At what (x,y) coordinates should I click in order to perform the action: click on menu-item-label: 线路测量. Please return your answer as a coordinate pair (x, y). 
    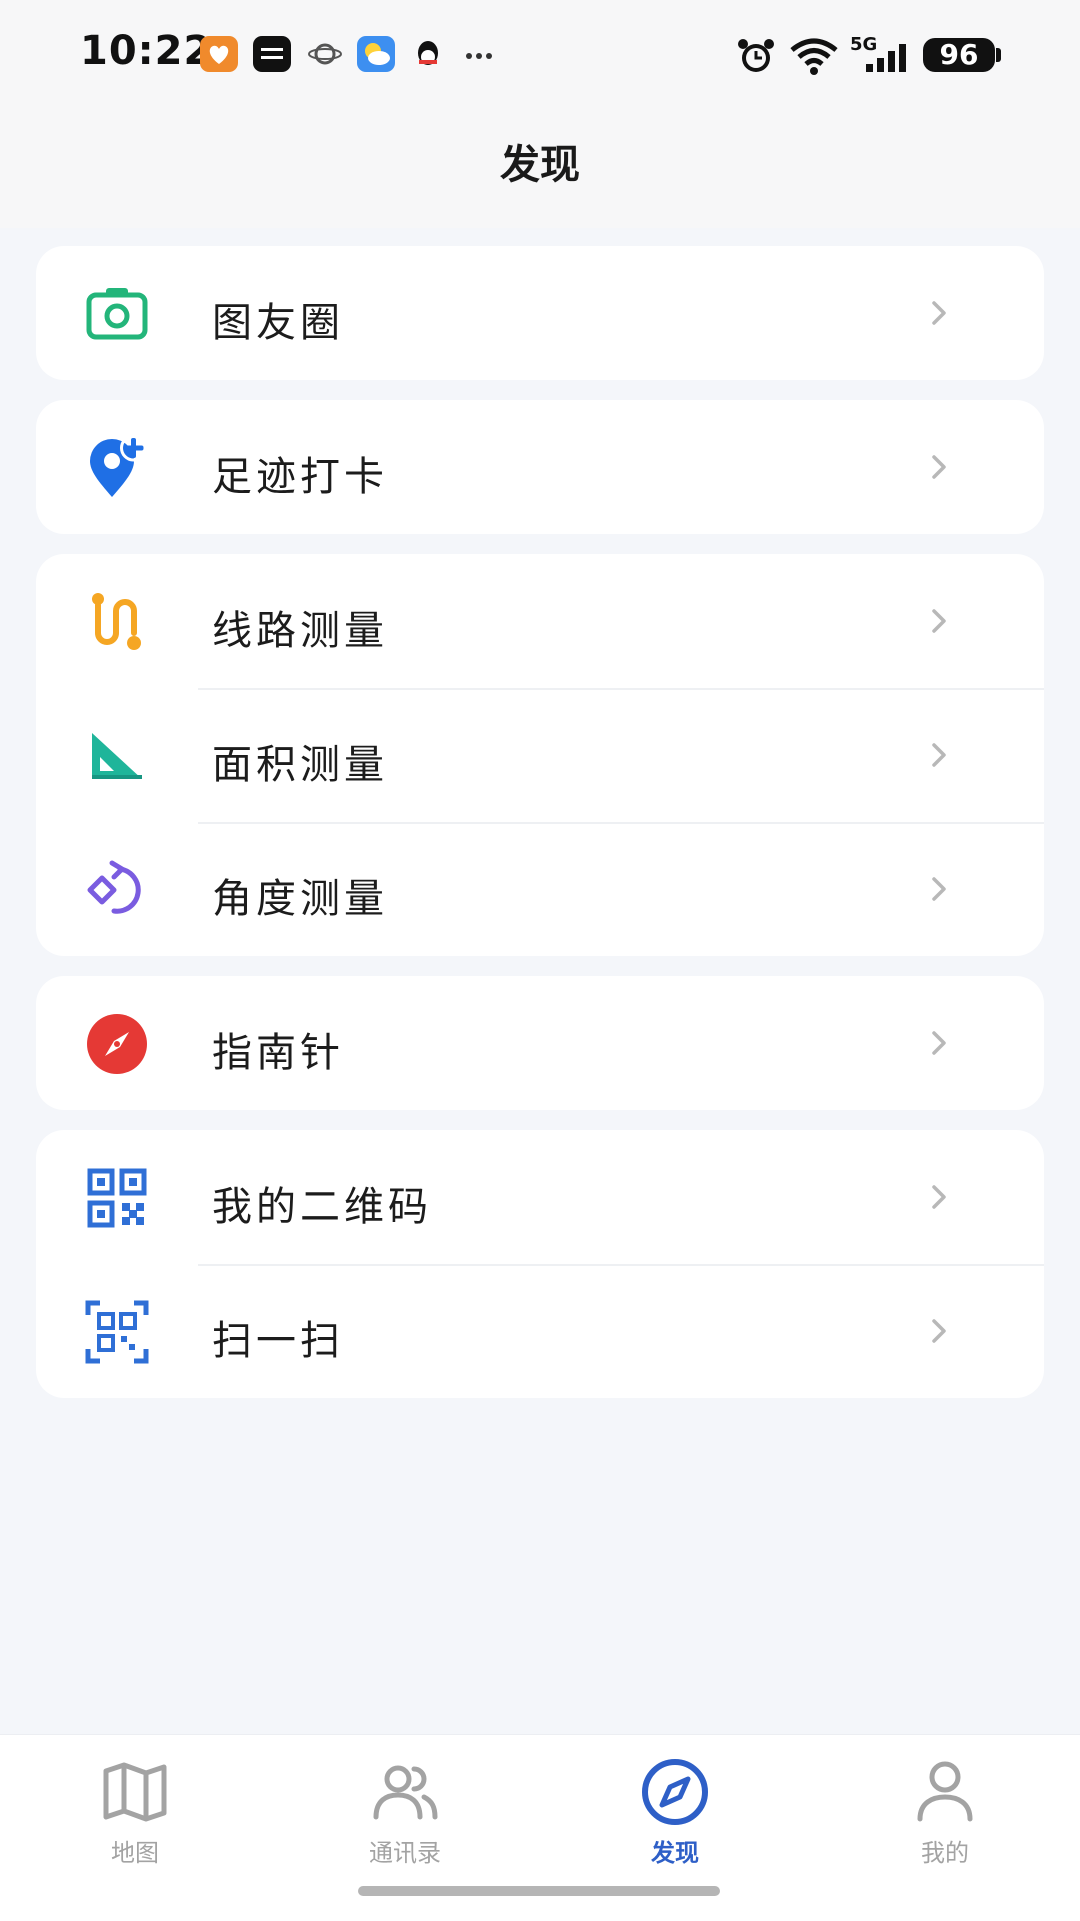
    Looking at the image, I should click on (300, 631).